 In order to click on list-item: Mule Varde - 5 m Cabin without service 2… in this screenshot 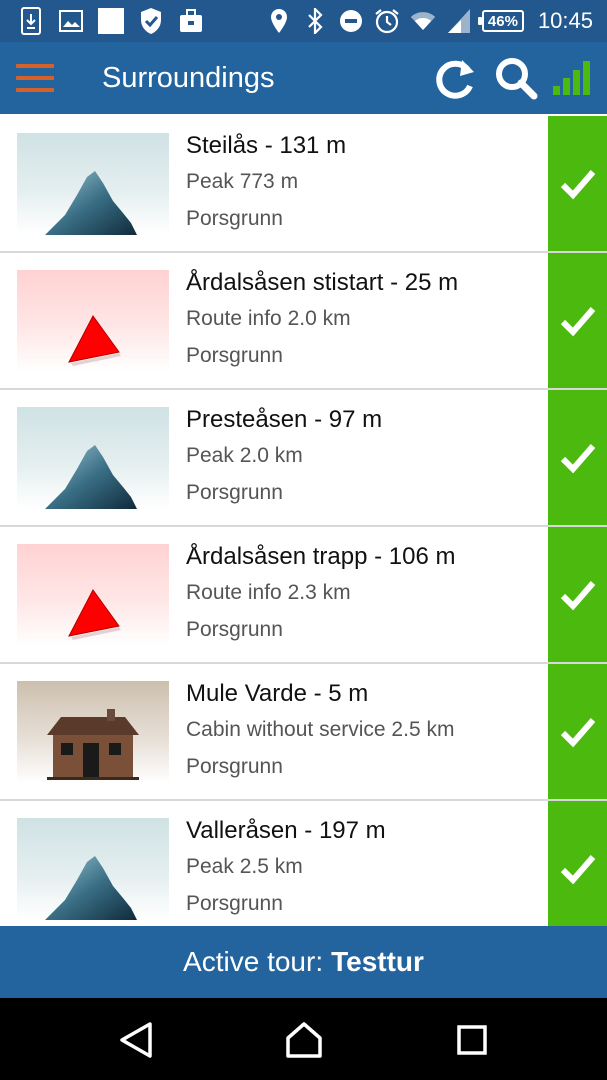, I will do `click(303, 732)`.